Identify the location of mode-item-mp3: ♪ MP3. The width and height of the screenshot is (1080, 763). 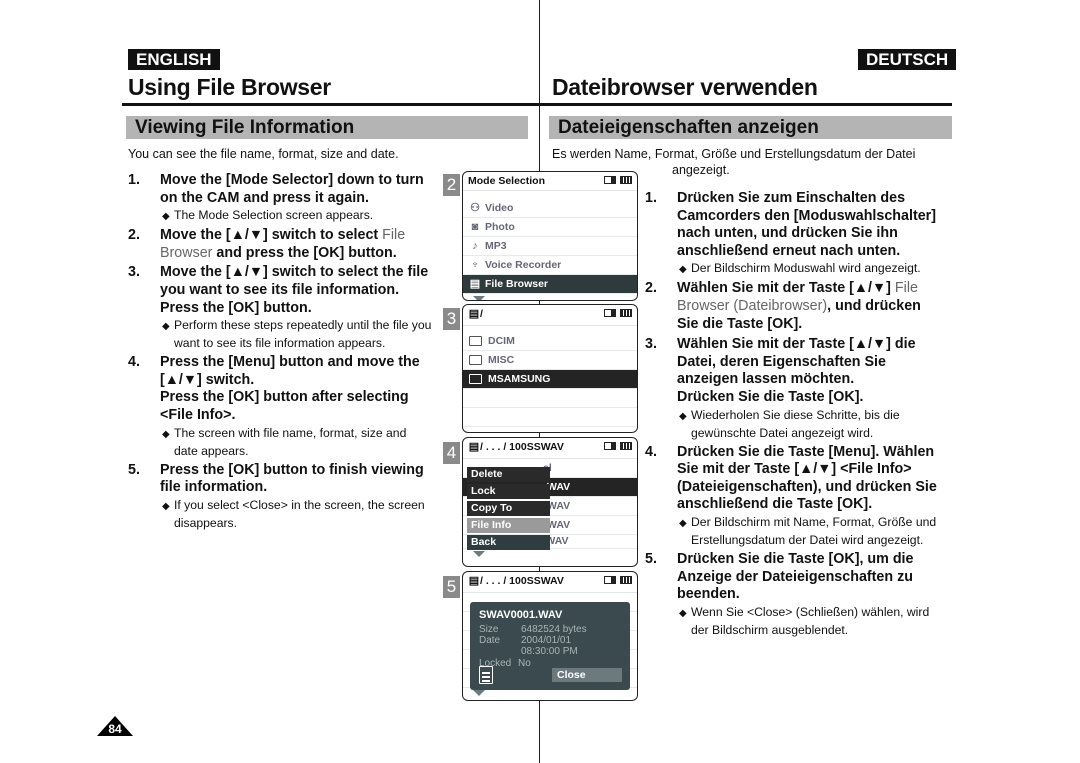
(550, 246).